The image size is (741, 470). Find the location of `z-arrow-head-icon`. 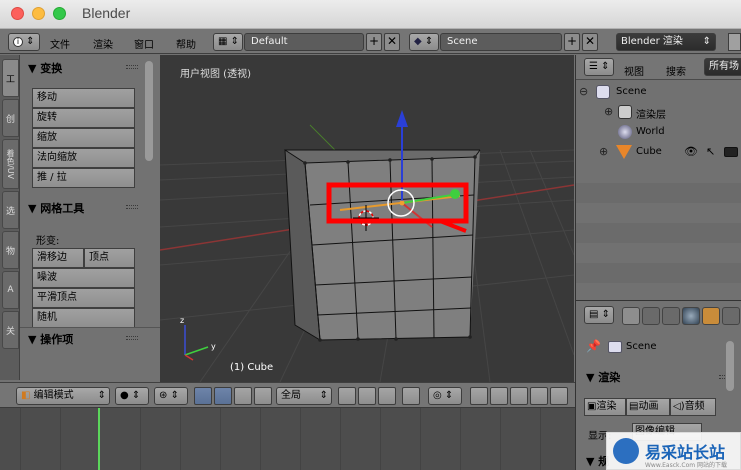

z-arrow-head-icon is located at coordinates (402, 118).